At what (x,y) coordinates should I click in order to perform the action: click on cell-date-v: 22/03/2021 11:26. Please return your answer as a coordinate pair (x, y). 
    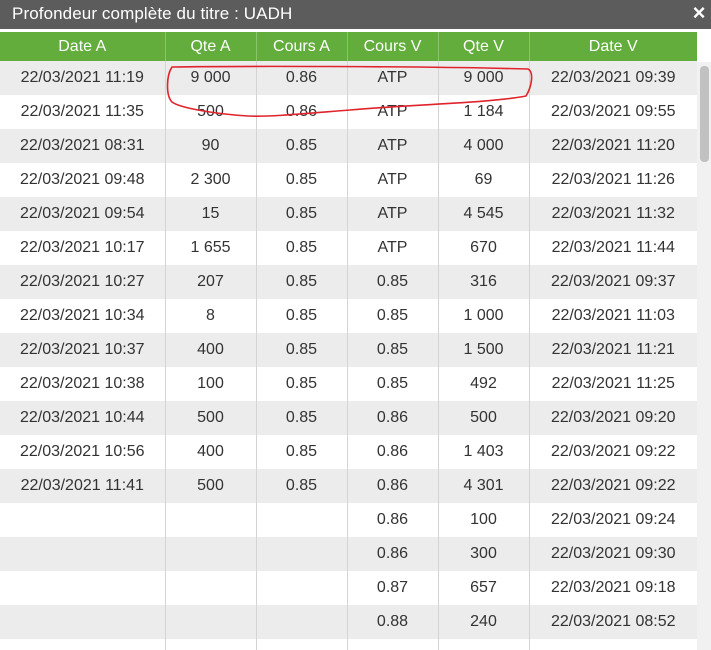
    Looking at the image, I should click on (613, 180).